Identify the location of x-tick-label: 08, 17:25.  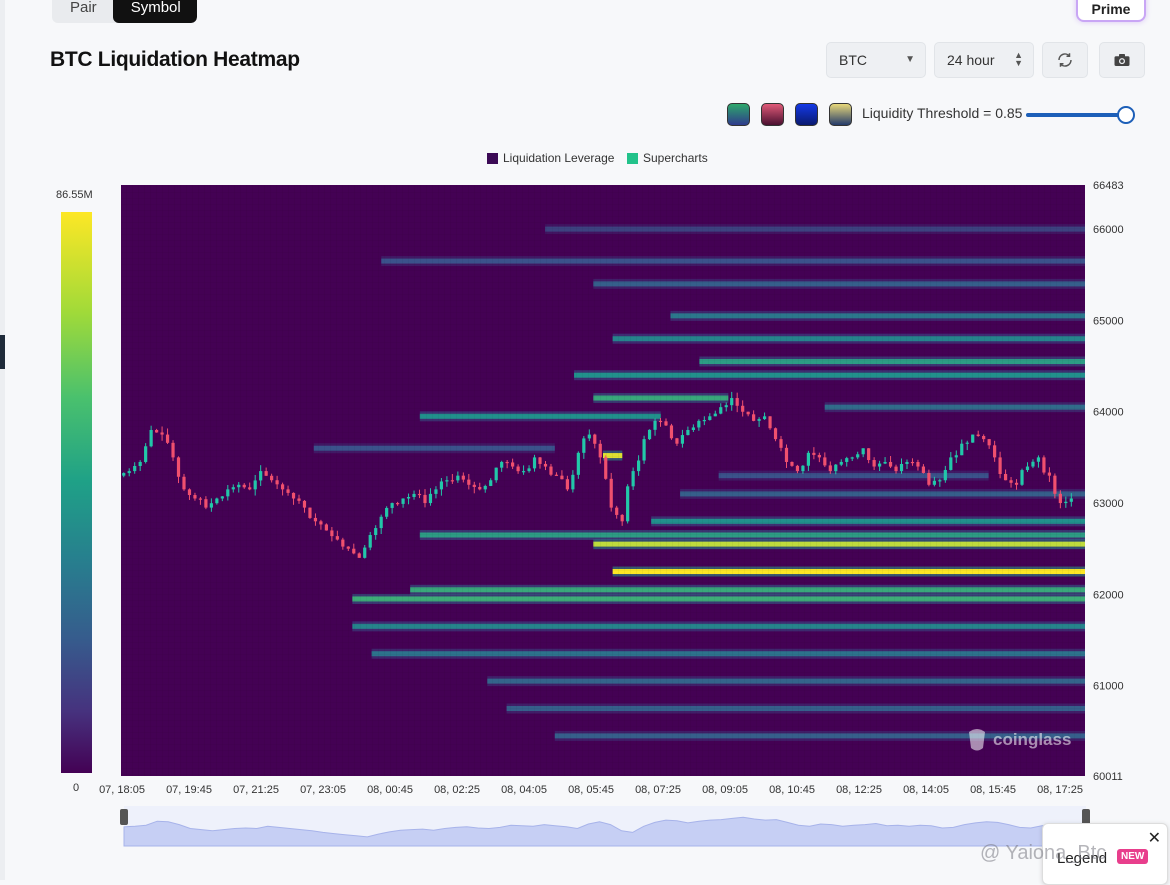
(1060, 790).